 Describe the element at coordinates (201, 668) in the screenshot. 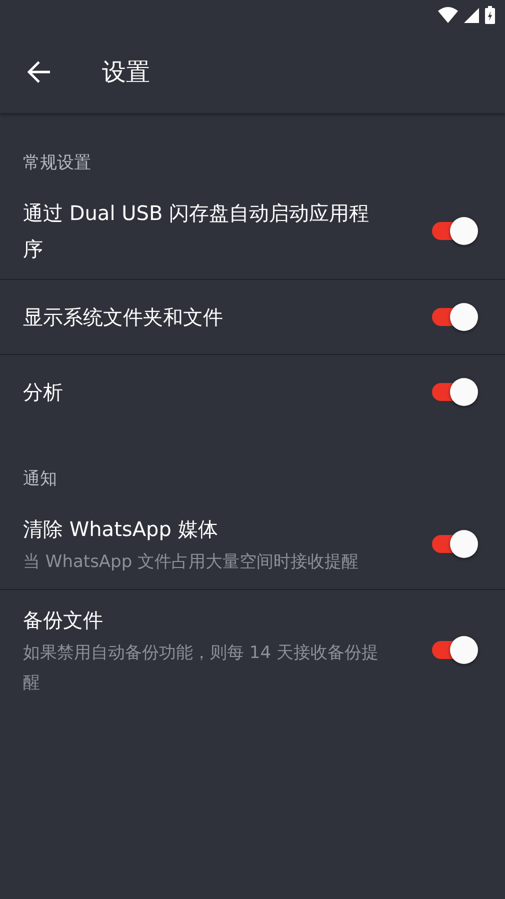

I see `setting-description: 如果禁用自动备份功能，则每 14 天接收备份提醒` at that location.